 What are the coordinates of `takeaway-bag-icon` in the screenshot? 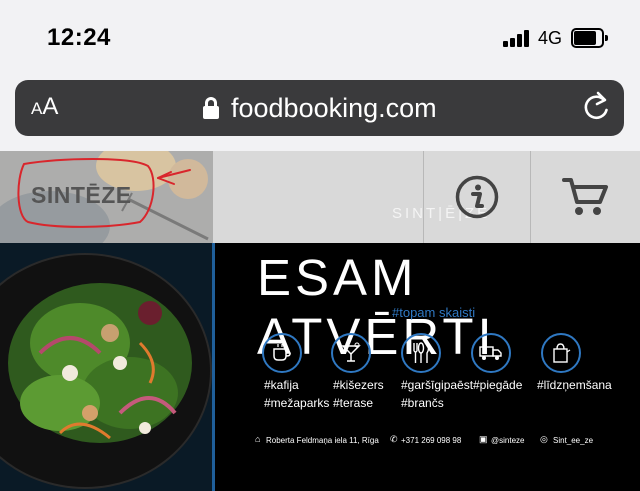 It's located at (566, 353).